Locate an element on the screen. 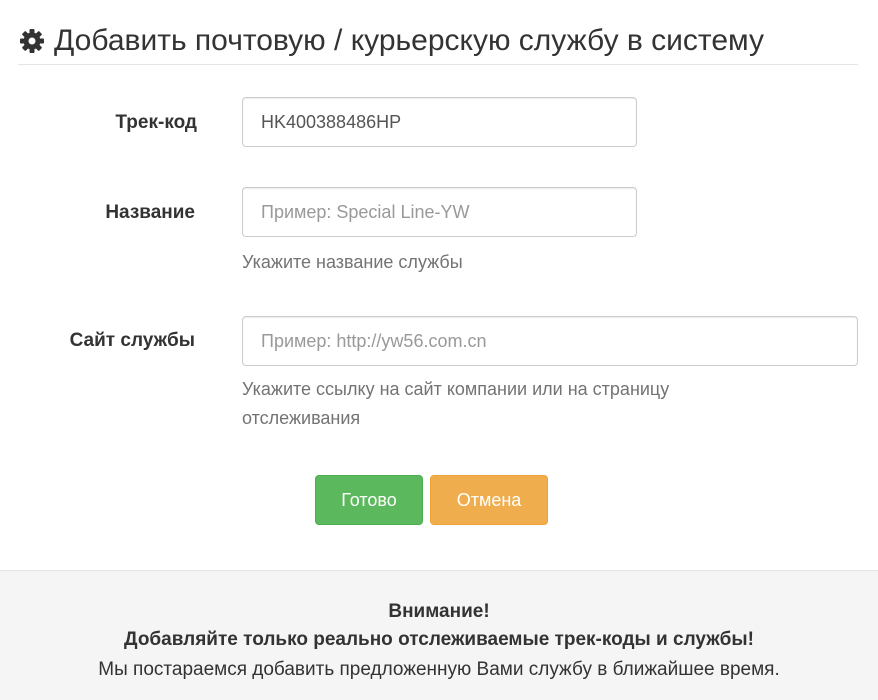  service-name-label: Название is located at coordinates (150, 212).